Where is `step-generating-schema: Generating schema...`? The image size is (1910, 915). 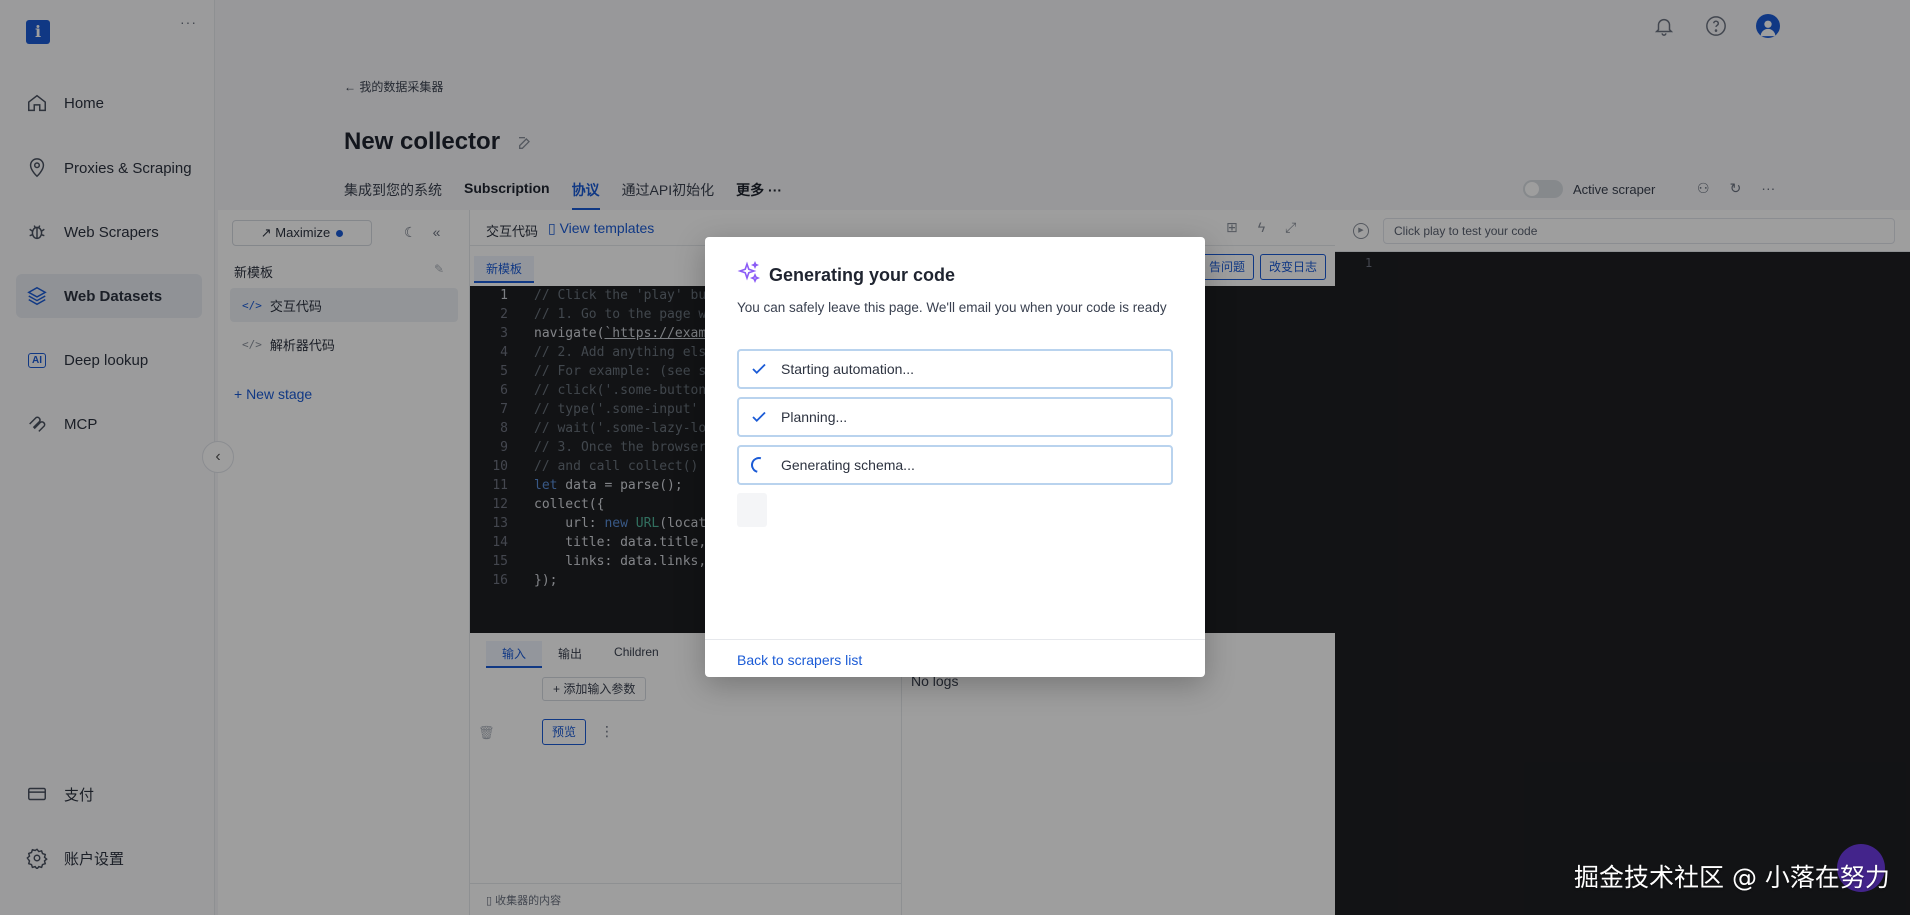 step-generating-schema: Generating schema... is located at coordinates (955, 465).